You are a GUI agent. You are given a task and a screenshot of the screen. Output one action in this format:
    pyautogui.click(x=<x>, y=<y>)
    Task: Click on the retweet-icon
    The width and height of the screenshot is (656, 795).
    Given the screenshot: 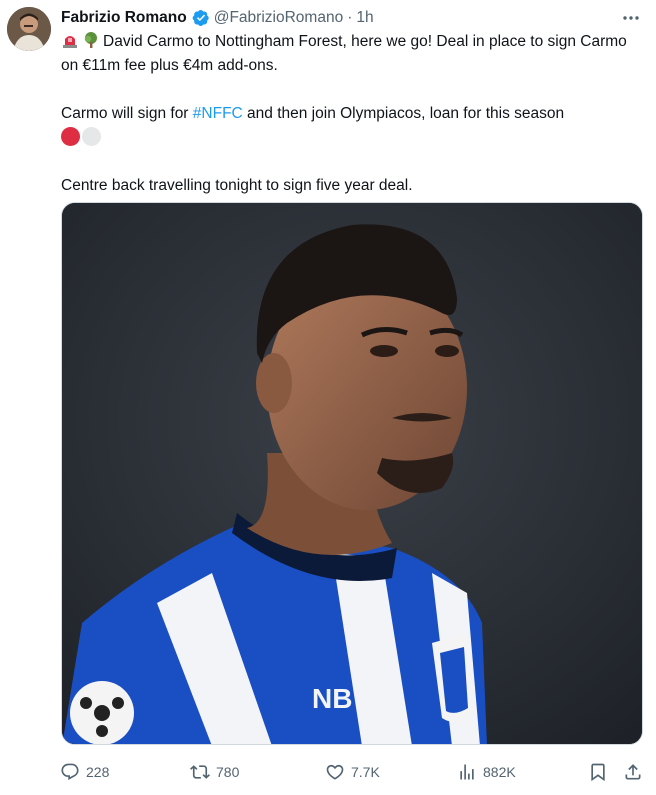 What is the action you would take?
    pyautogui.click(x=200, y=772)
    